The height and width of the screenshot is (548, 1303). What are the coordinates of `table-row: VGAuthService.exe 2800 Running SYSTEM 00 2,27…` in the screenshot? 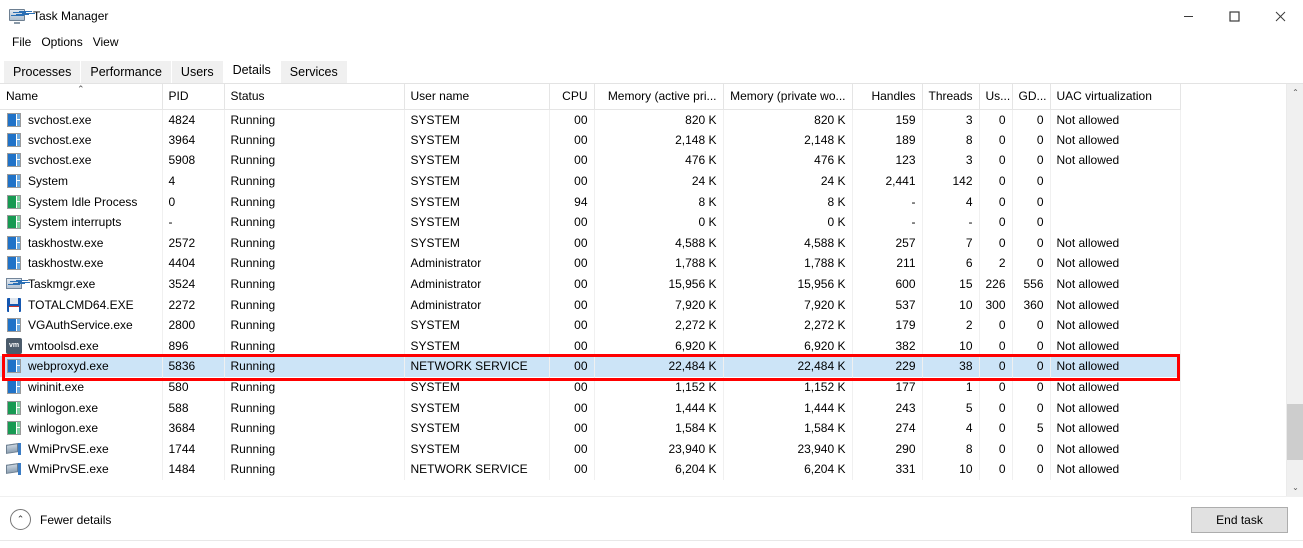 It's located at (590, 325).